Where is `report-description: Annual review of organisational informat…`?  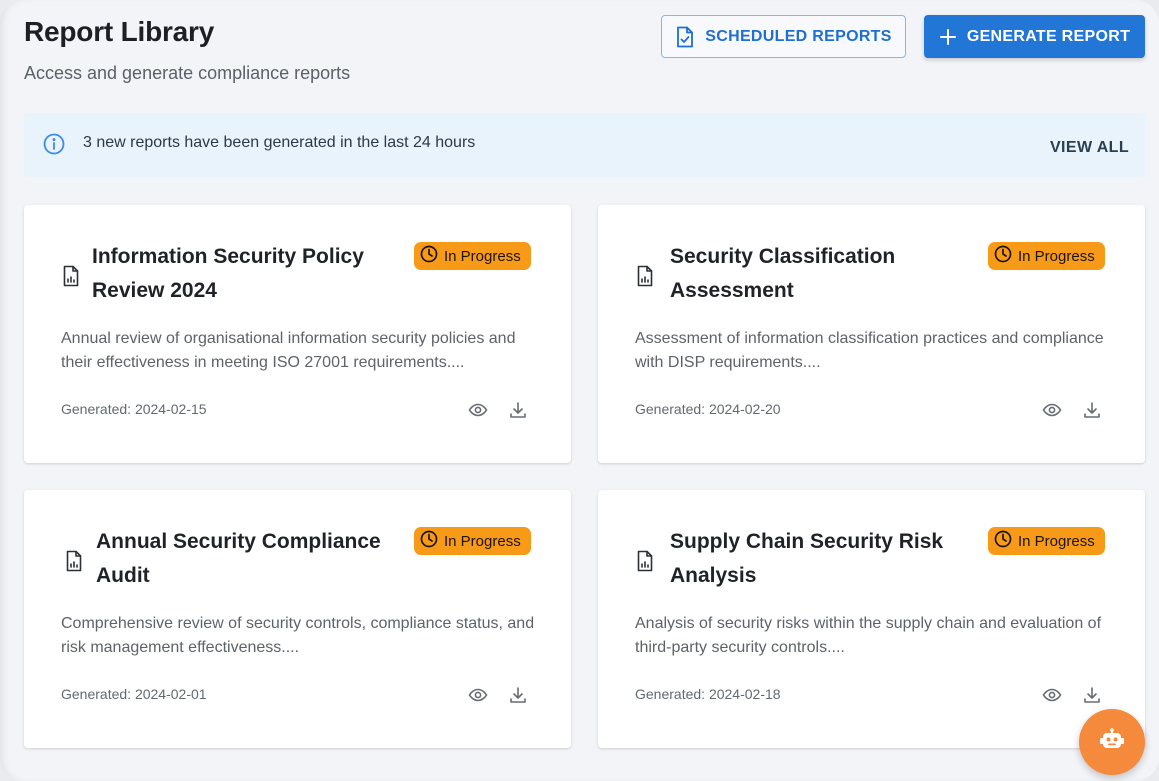
report-description: Annual review of organisational informat… is located at coordinates (288, 350).